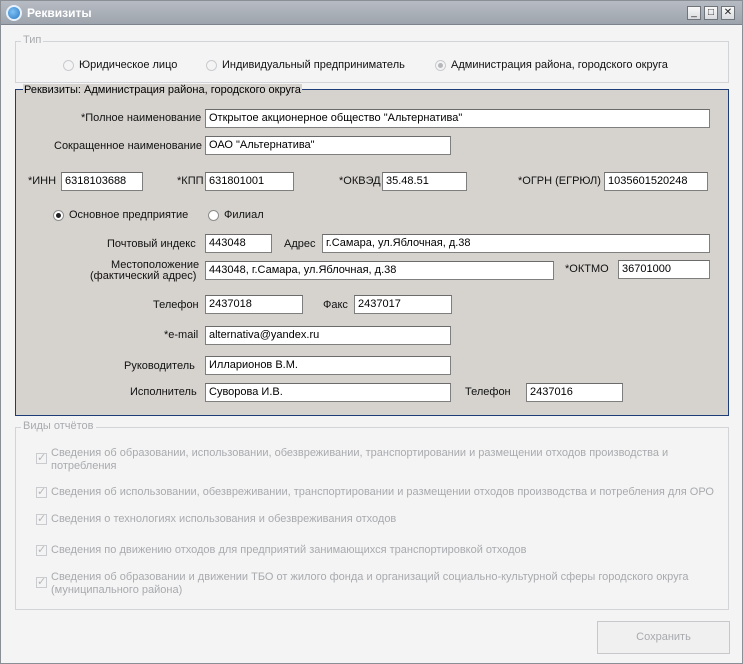 The width and height of the screenshot is (743, 664). I want to click on email-label: *e-mail, so click(181, 335).